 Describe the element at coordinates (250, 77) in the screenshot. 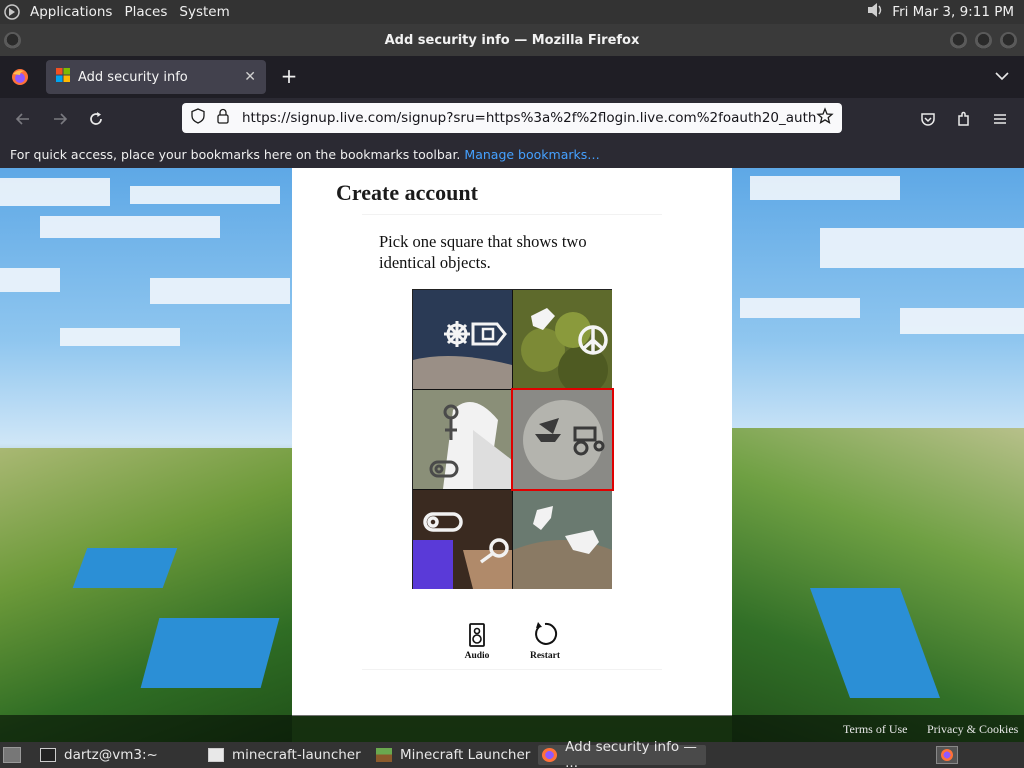

I see `close-tab-icon: ✕` at that location.